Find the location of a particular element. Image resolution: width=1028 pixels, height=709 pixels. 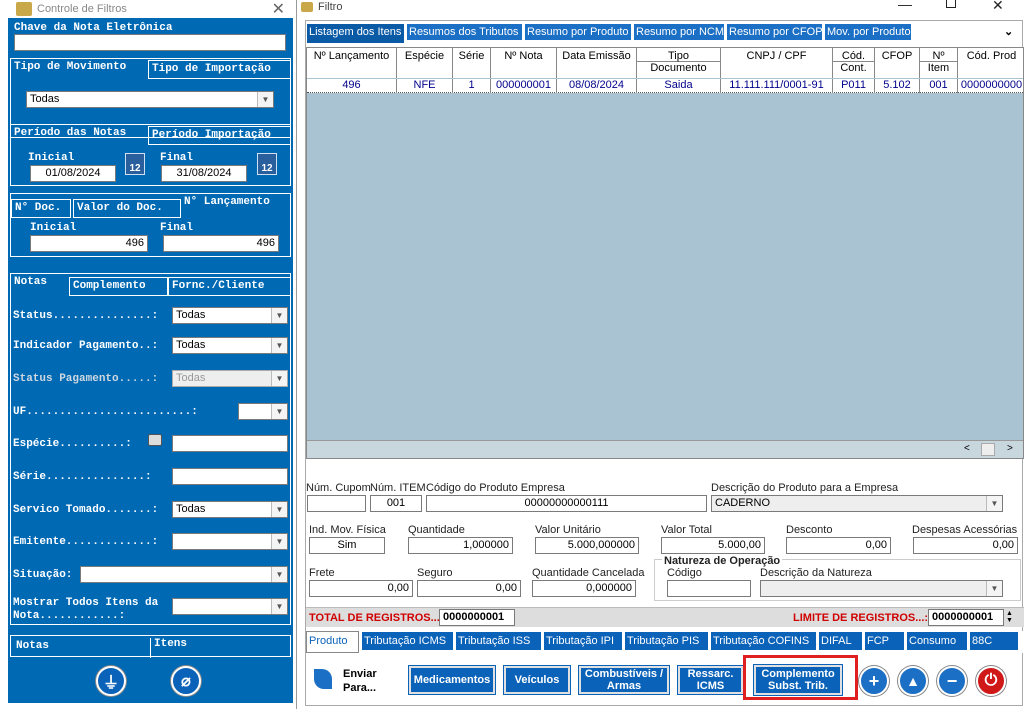

status-select: Todas ▼ is located at coordinates (230, 315).